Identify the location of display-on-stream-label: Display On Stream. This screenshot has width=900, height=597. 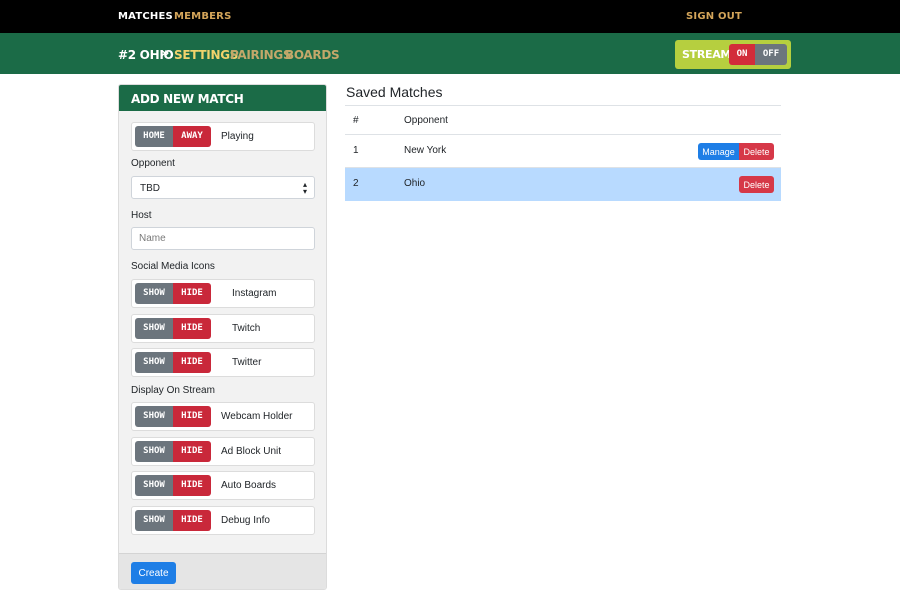
(173, 390).